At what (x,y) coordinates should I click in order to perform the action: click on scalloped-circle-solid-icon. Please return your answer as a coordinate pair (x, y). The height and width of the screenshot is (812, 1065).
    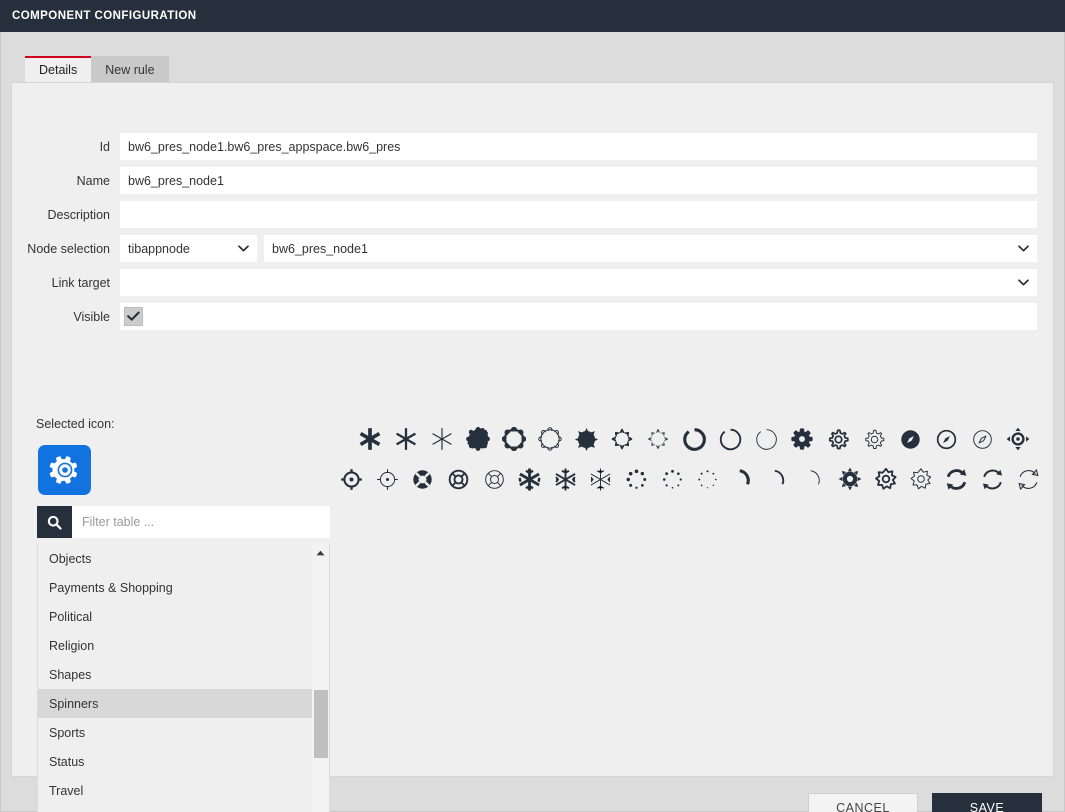
    Looking at the image, I should click on (478, 439).